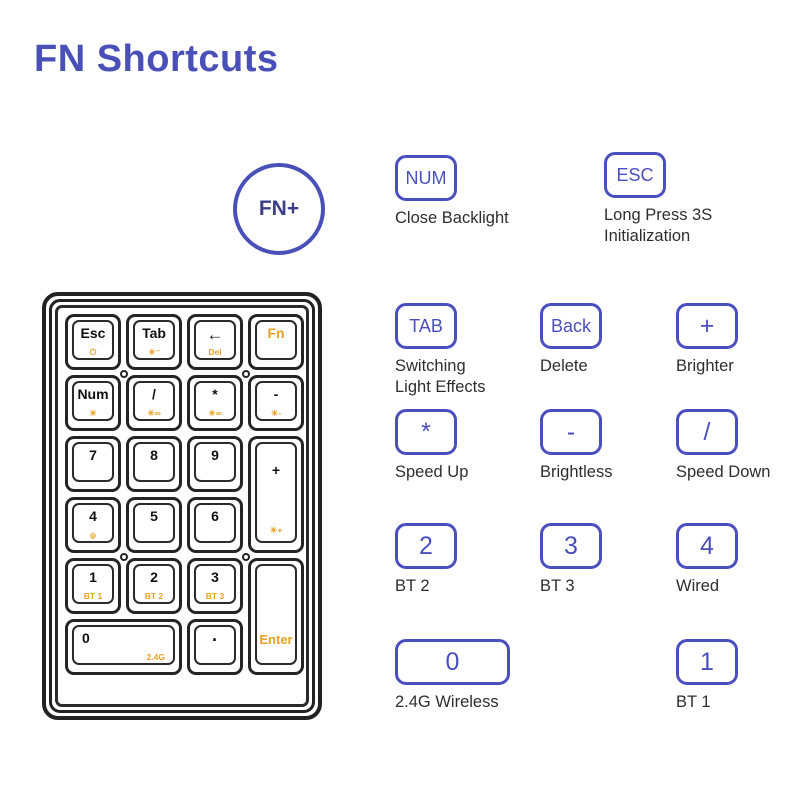  Describe the element at coordinates (154, 577) in the screenshot. I see `key-primary-label: 2` at that location.